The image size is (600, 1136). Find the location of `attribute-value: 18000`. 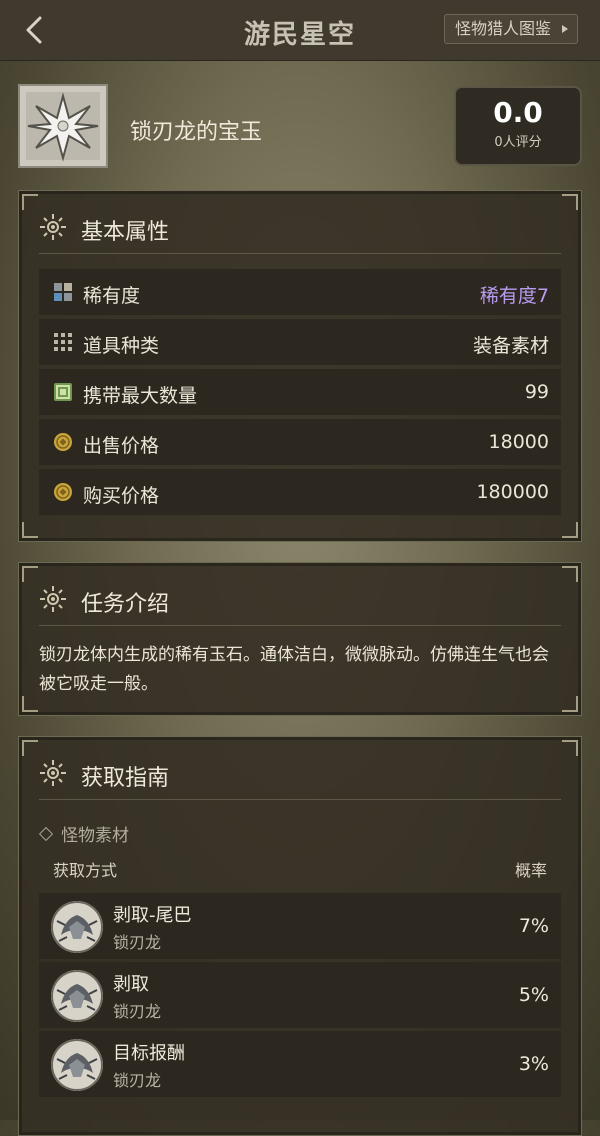

attribute-value: 18000 is located at coordinates (518, 442).